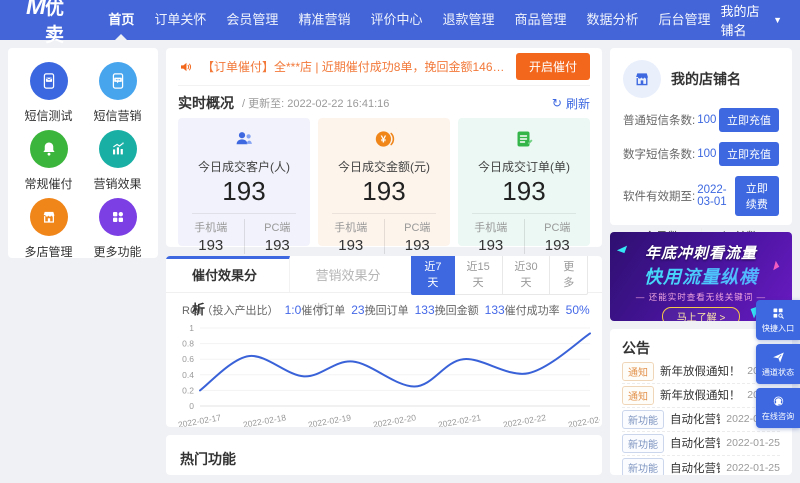  What do you see at coordinates (121, 20) in the screenshot?
I see `nav-item-home: 首页` at bounding box center [121, 20].